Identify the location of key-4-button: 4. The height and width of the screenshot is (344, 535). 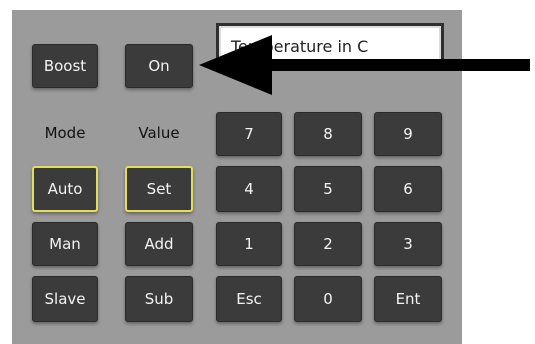
(249, 189).